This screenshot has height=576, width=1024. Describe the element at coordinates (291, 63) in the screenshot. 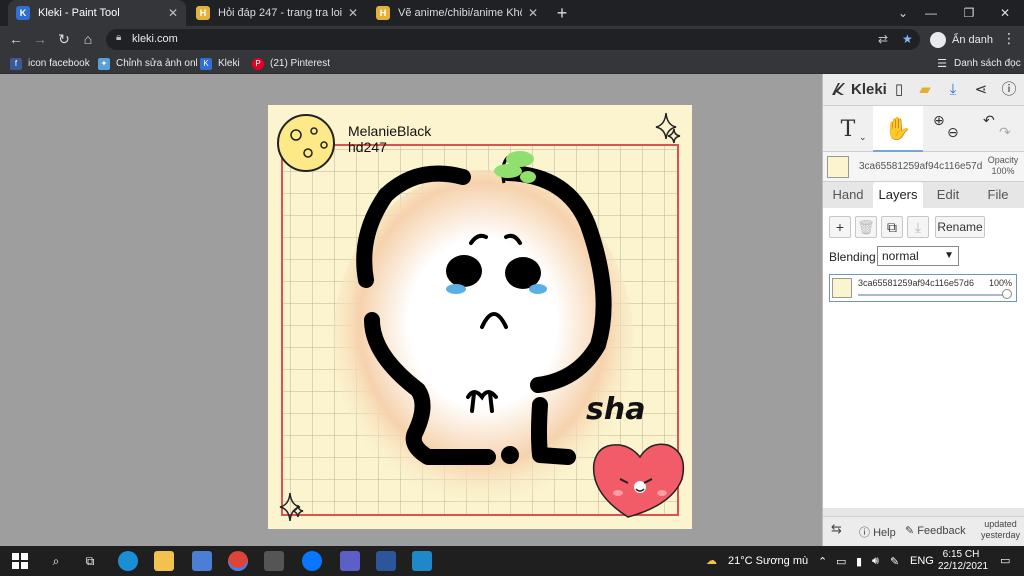

I see `bookmark-pinterest: P (21) Pinterest` at that location.